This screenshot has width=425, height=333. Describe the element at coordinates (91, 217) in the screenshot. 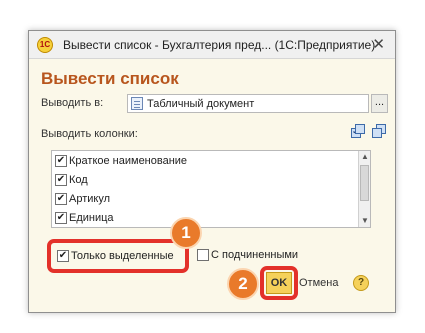

I see `list-item-label: Единица` at that location.